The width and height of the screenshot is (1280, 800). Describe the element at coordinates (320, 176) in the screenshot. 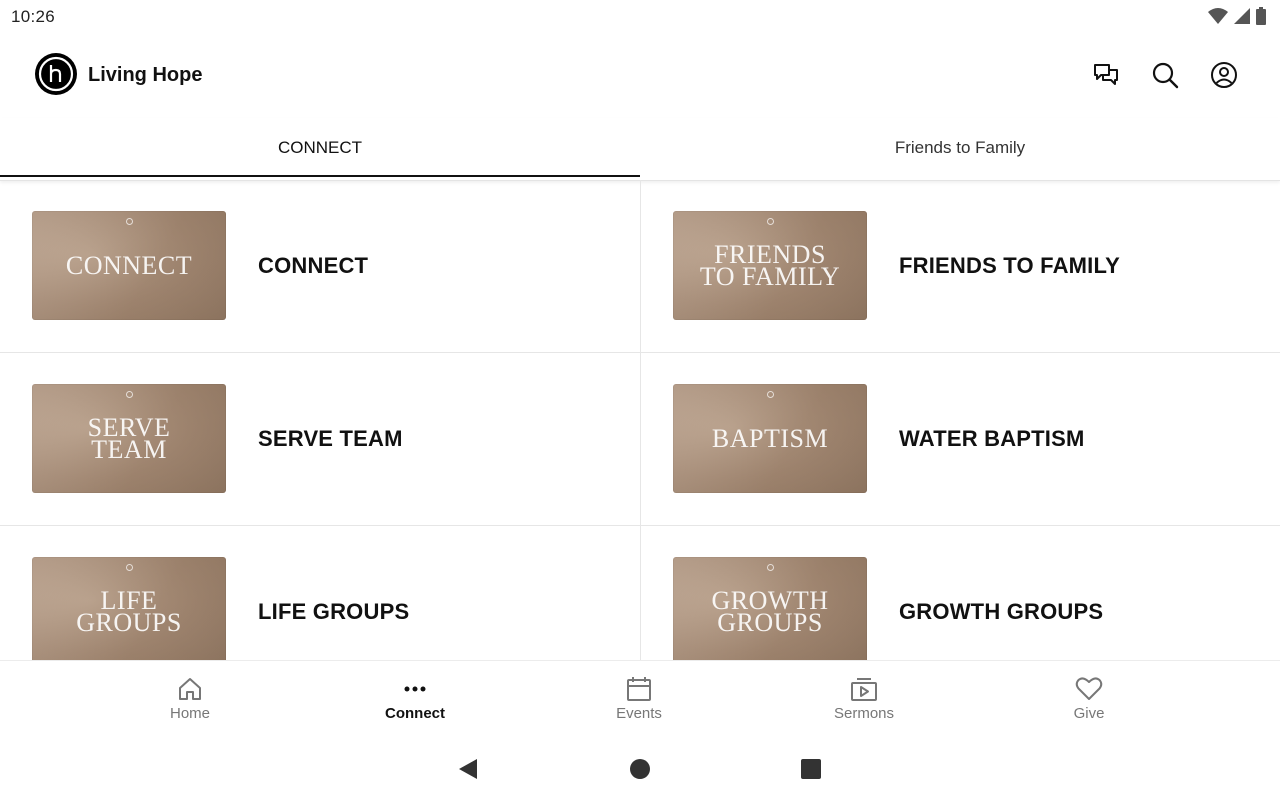

I see `tab-indicator` at that location.